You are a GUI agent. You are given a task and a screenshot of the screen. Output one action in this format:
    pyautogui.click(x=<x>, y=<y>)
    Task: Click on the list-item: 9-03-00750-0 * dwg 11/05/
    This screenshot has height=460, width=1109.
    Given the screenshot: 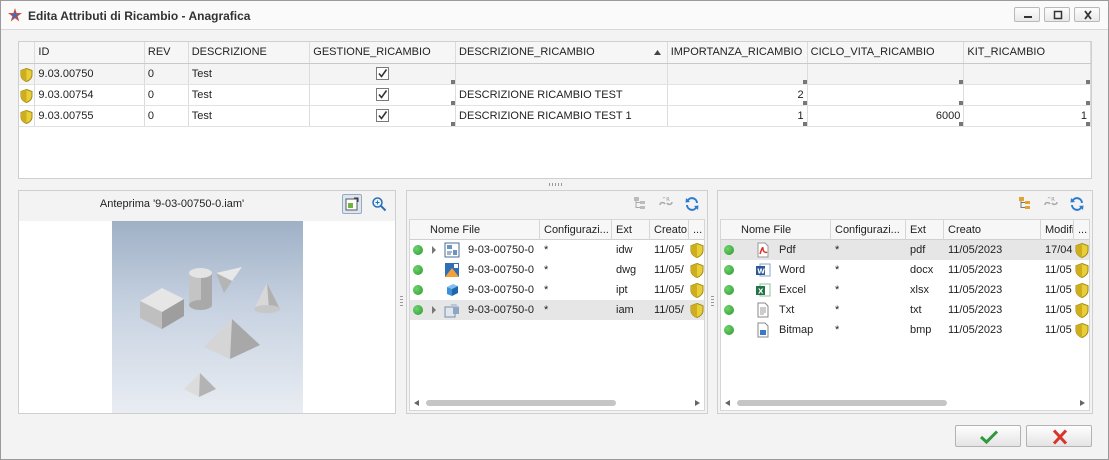 What is the action you would take?
    pyautogui.click(x=557, y=270)
    